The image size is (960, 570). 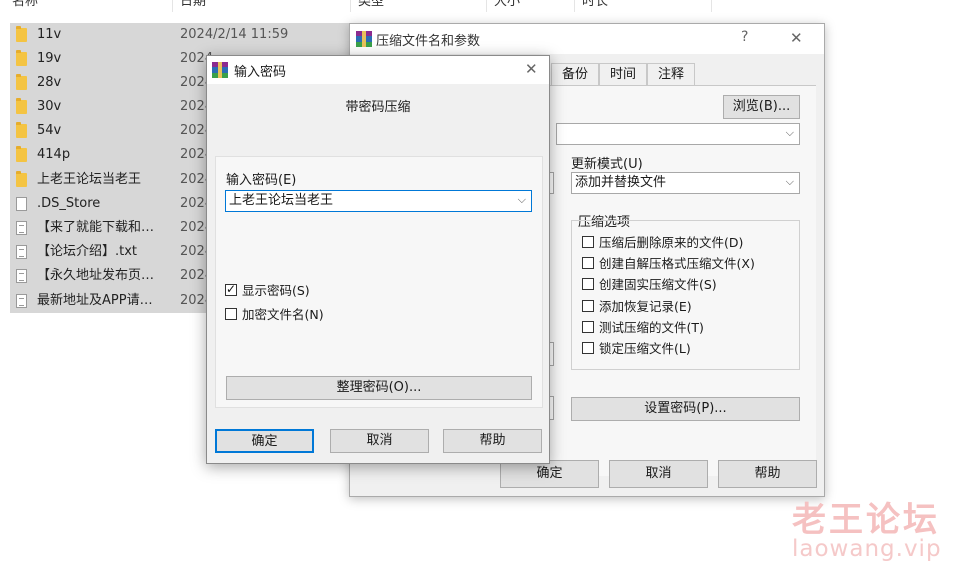 I want to click on update-mode-value: 添加并替换文件, so click(x=621, y=182).